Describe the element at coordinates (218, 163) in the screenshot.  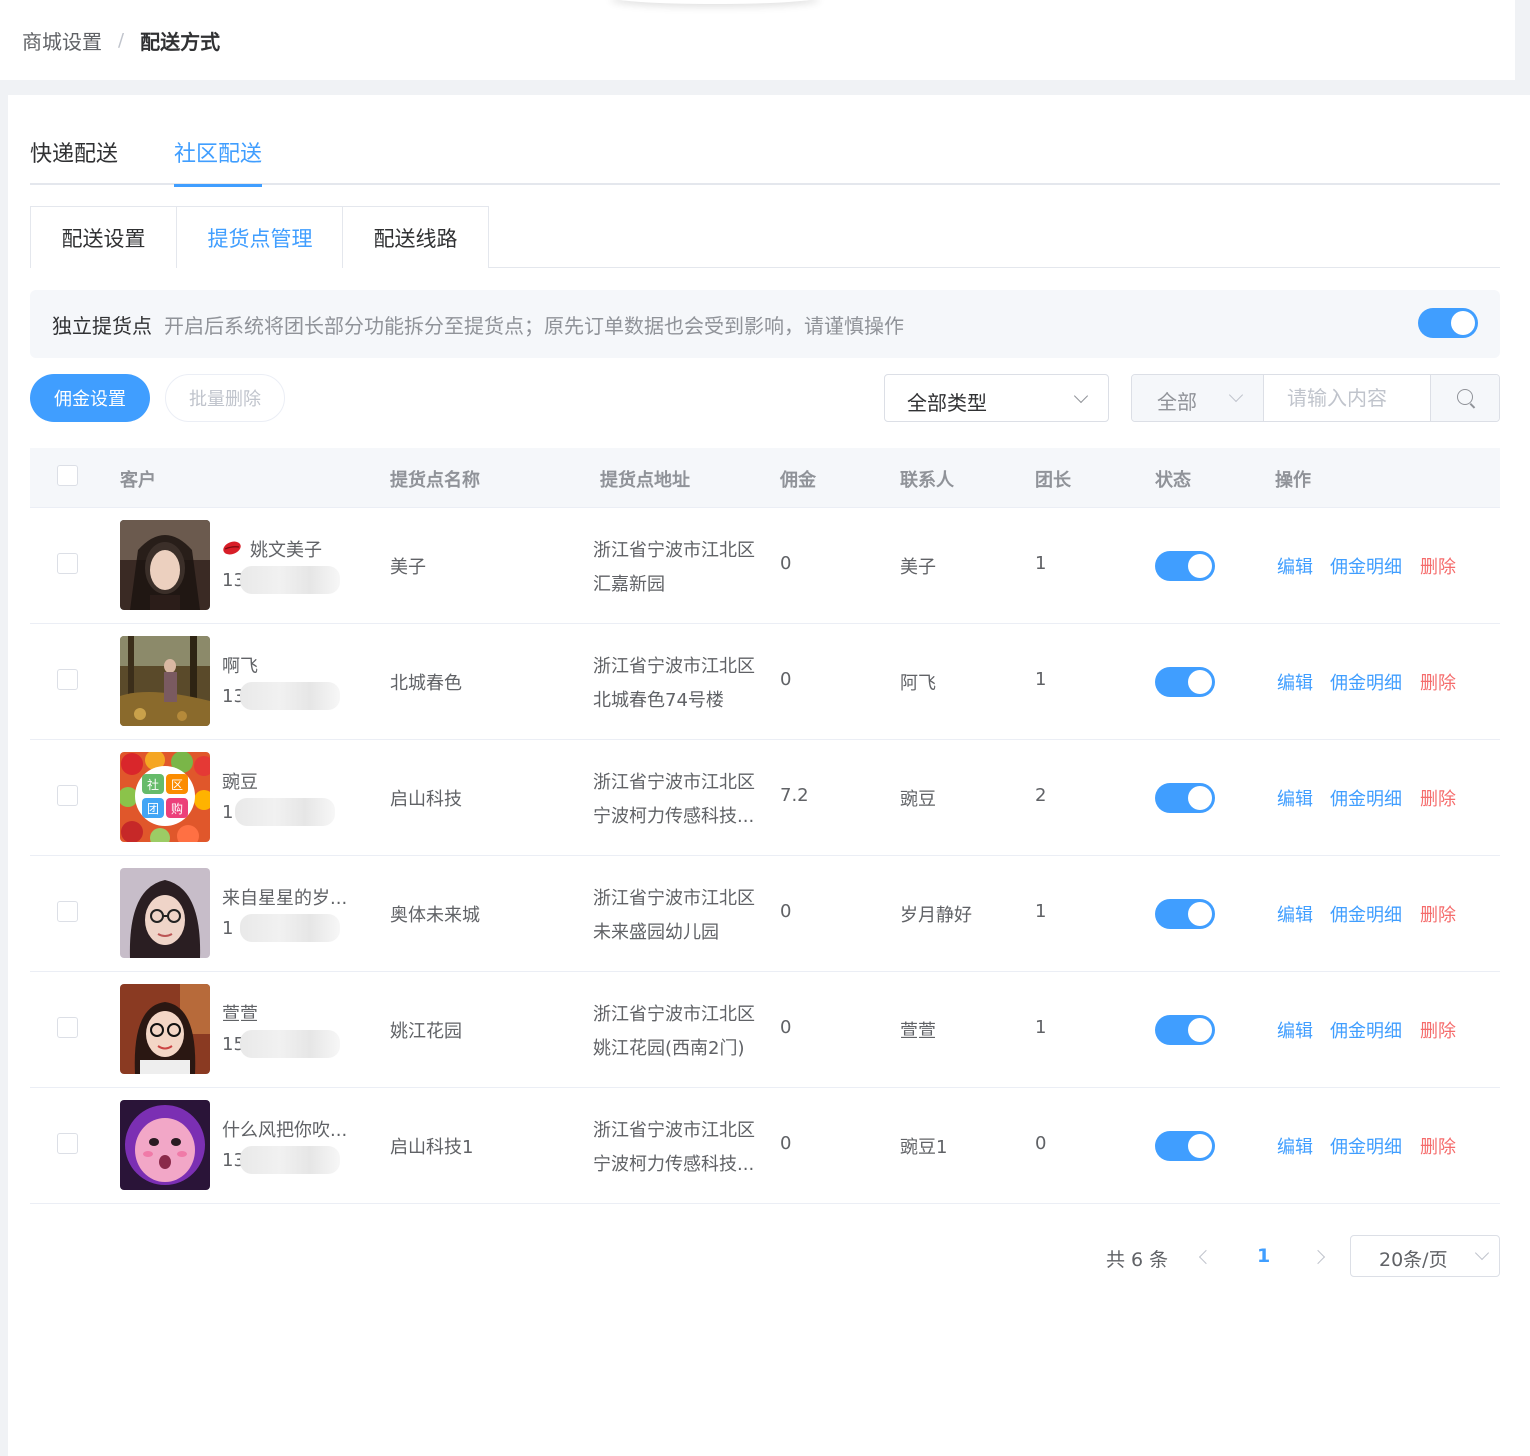
I see `tab-community-delivery: 社区配送` at that location.